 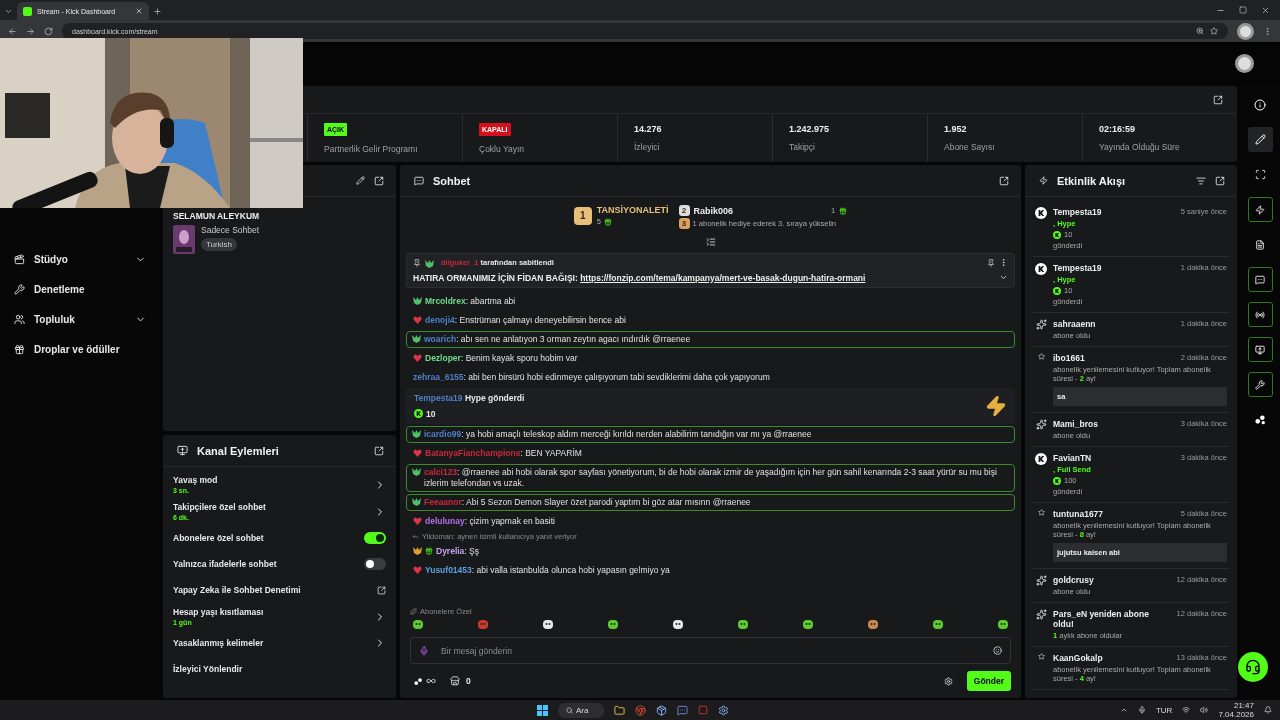 What do you see at coordinates (1260, 209) in the screenshot?
I see `lightning-button` at bounding box center [1260, 209].